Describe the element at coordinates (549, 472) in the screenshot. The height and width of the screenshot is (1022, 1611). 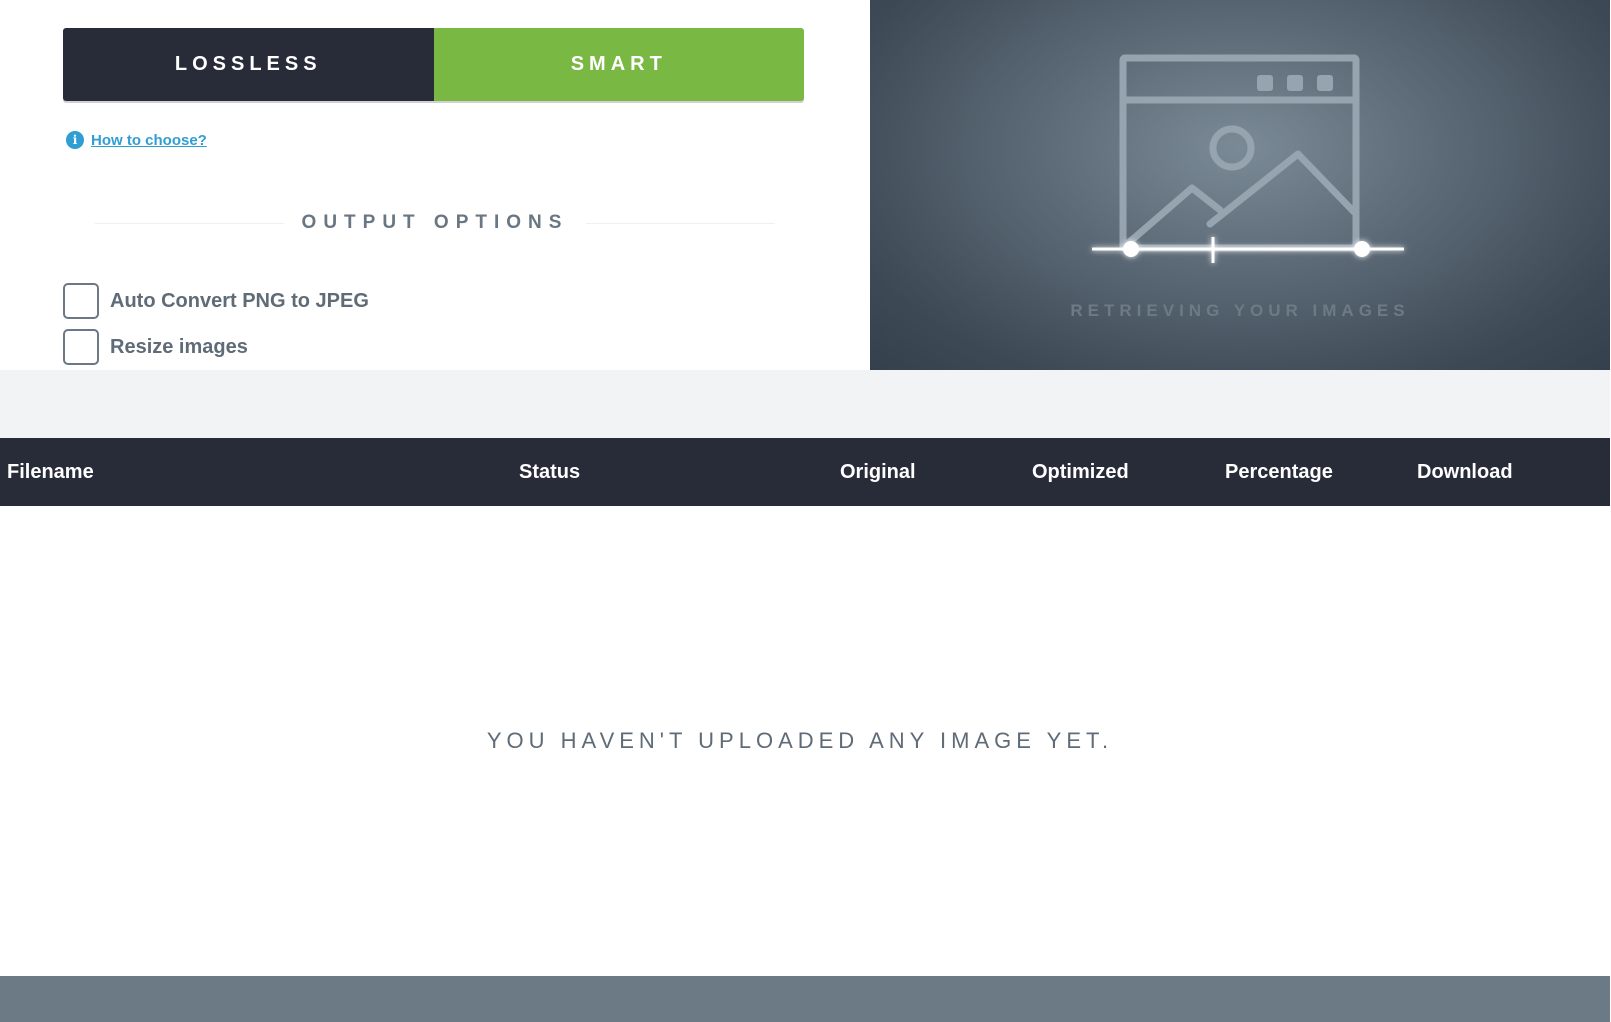
I see `column-status: Status` at that location.